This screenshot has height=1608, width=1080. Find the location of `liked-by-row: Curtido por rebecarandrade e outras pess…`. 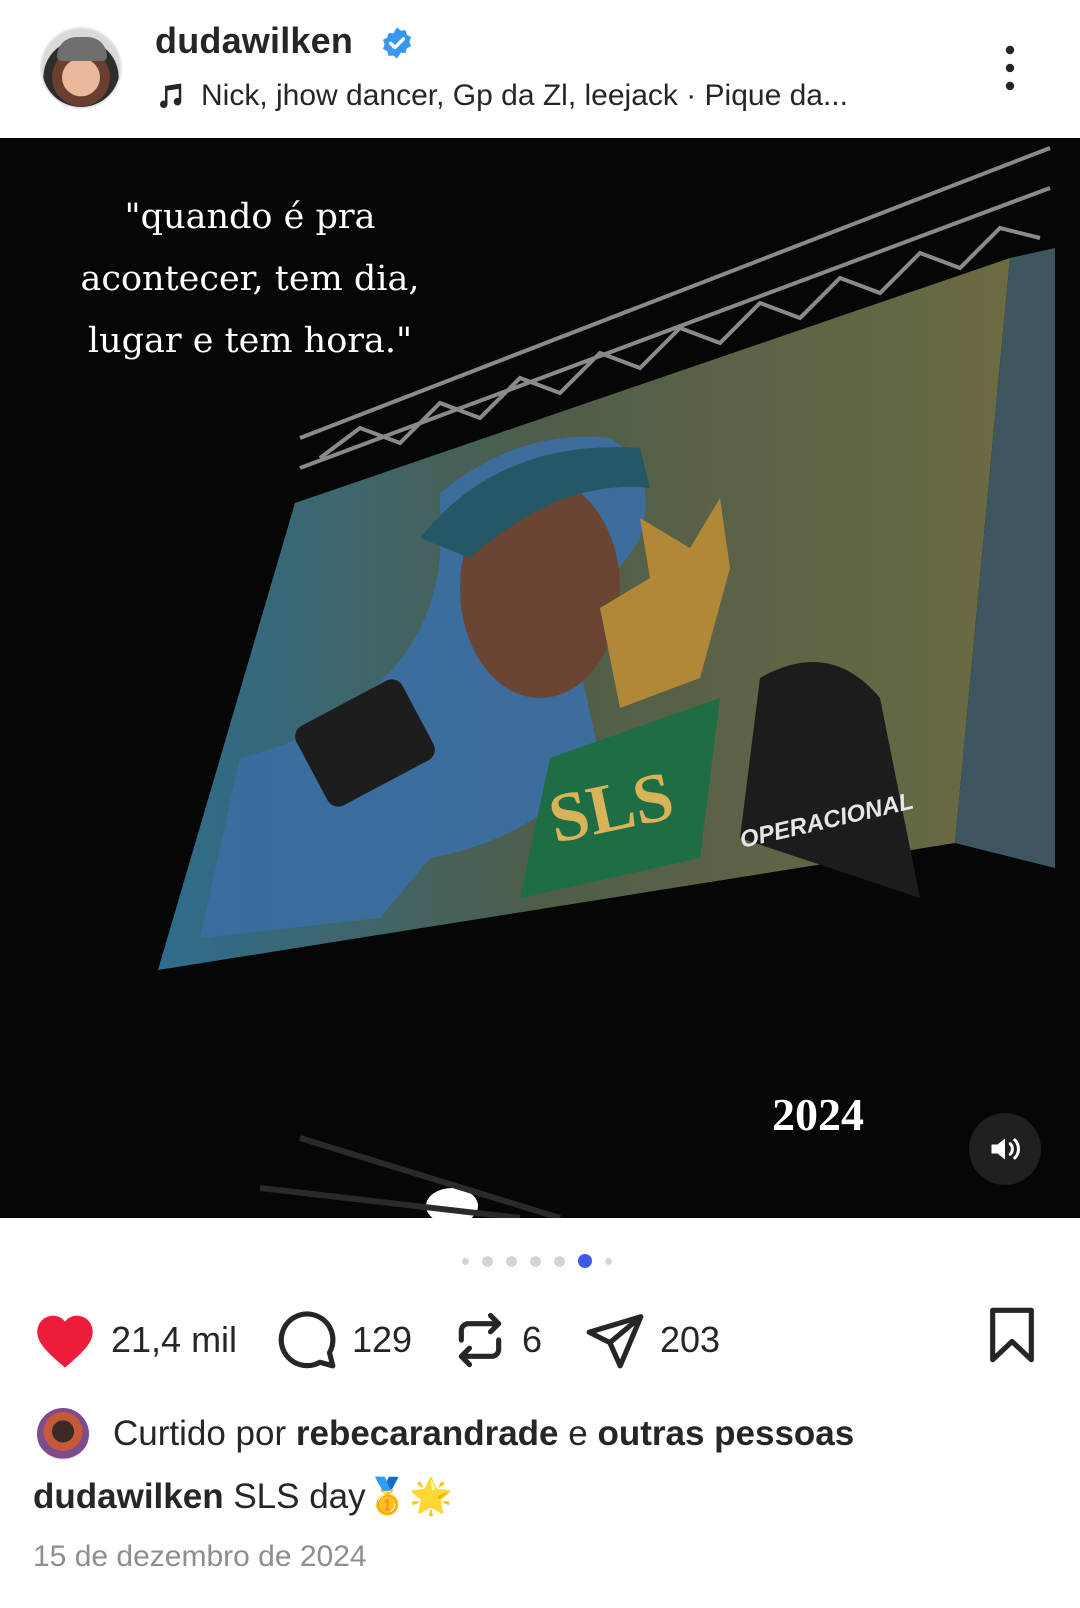

liked-by-row: Curtido por rebecarandrade e outras pess… is located at coordinates (445, 1434).